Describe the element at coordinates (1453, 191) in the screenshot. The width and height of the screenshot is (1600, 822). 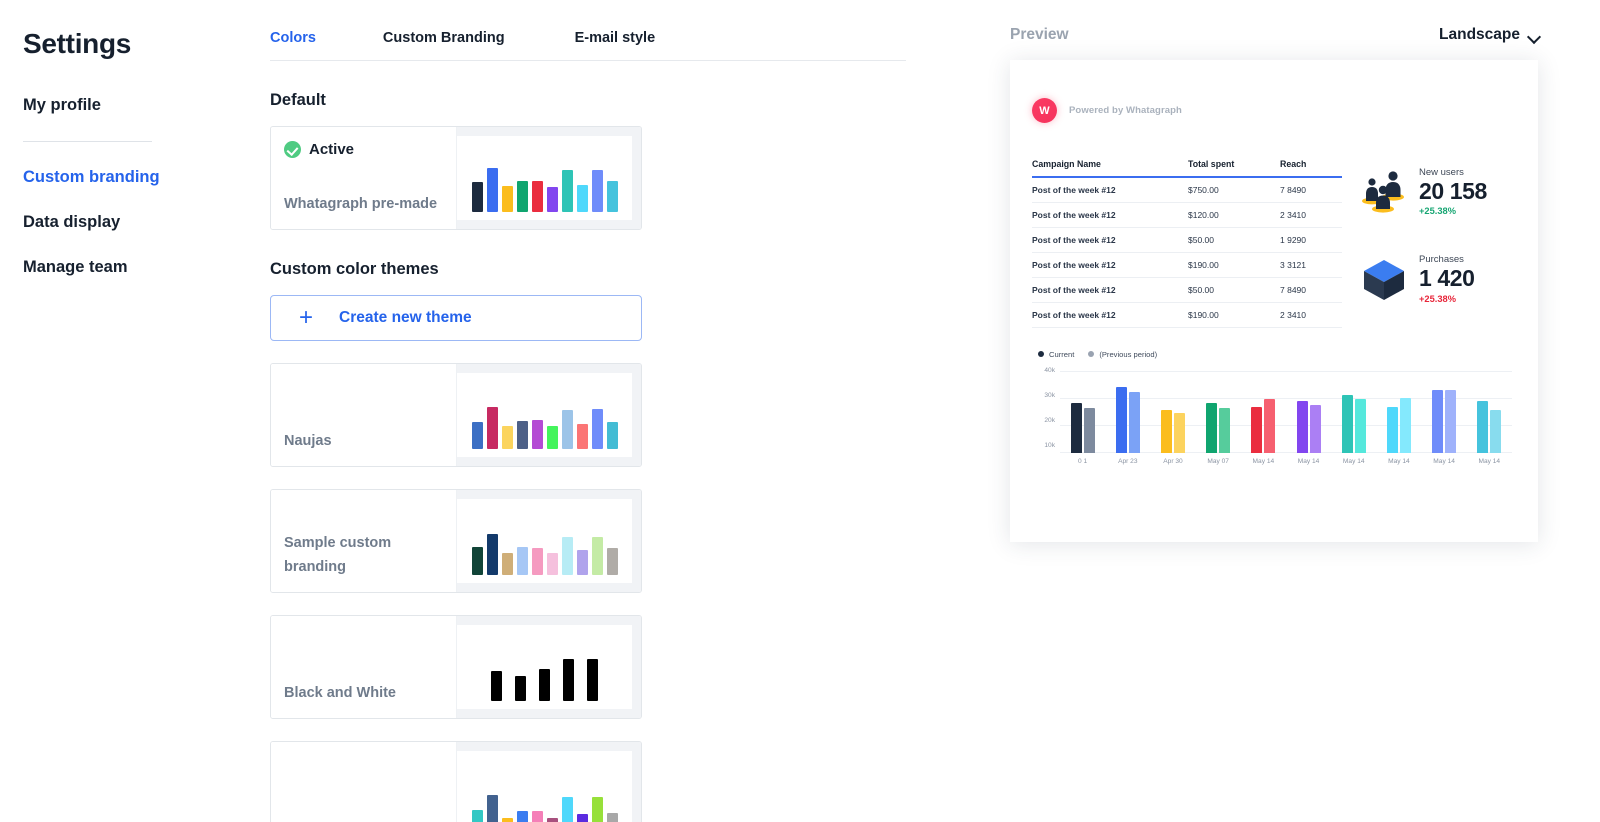
I see `kpi-value: 20 158` at that location.